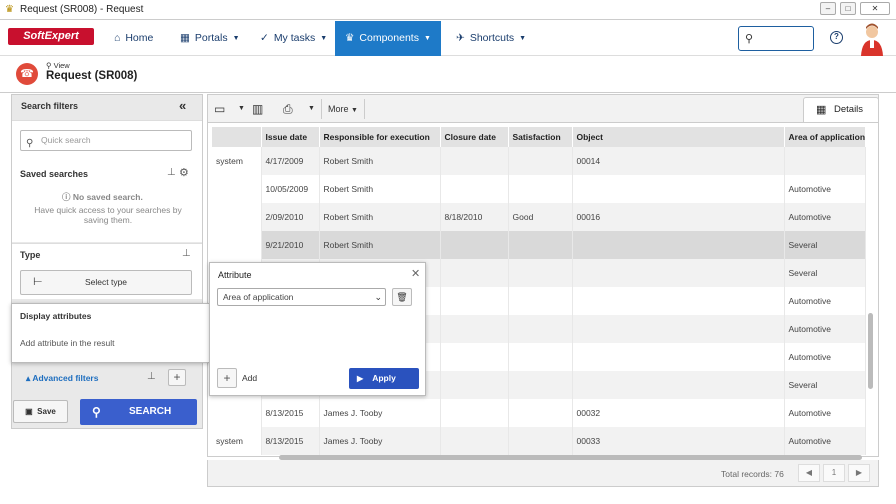 The width and height of the screenshot is (896, 504). I want to click on tab-details-label: Details, so click(849, 109).